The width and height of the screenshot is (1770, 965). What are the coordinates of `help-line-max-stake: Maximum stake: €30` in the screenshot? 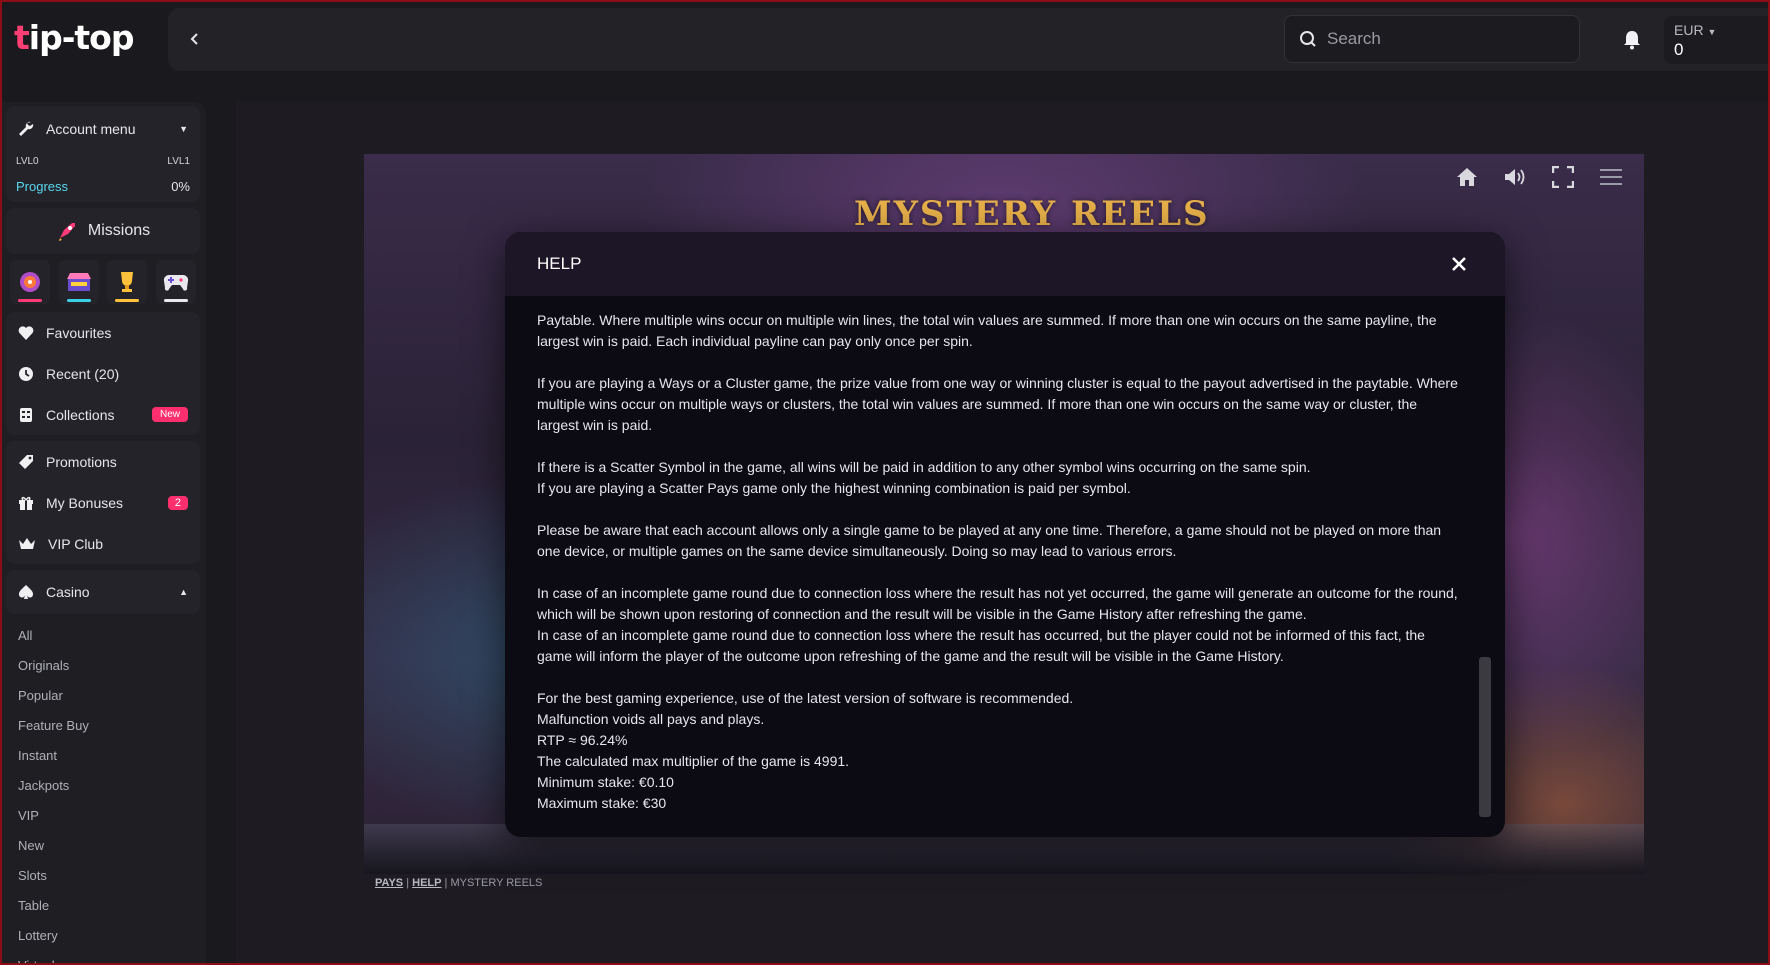 It's located at (602, 803).